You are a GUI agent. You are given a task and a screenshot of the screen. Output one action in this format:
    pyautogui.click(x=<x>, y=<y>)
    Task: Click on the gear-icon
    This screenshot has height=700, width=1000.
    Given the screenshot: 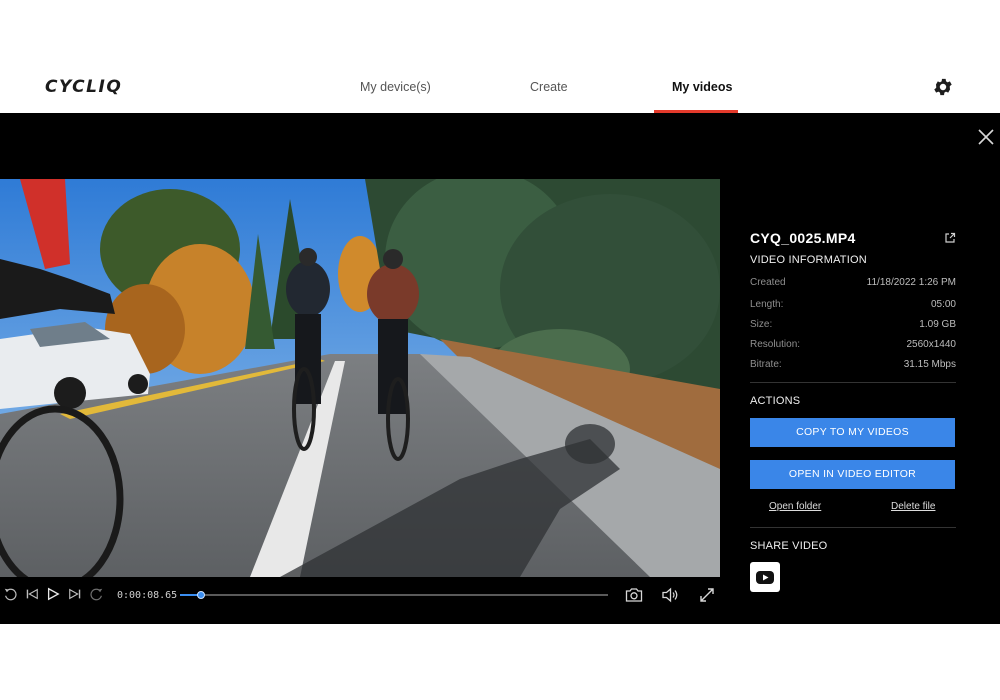 What is the action you would take?
    pyautogui.click(x=943, y=87)
    